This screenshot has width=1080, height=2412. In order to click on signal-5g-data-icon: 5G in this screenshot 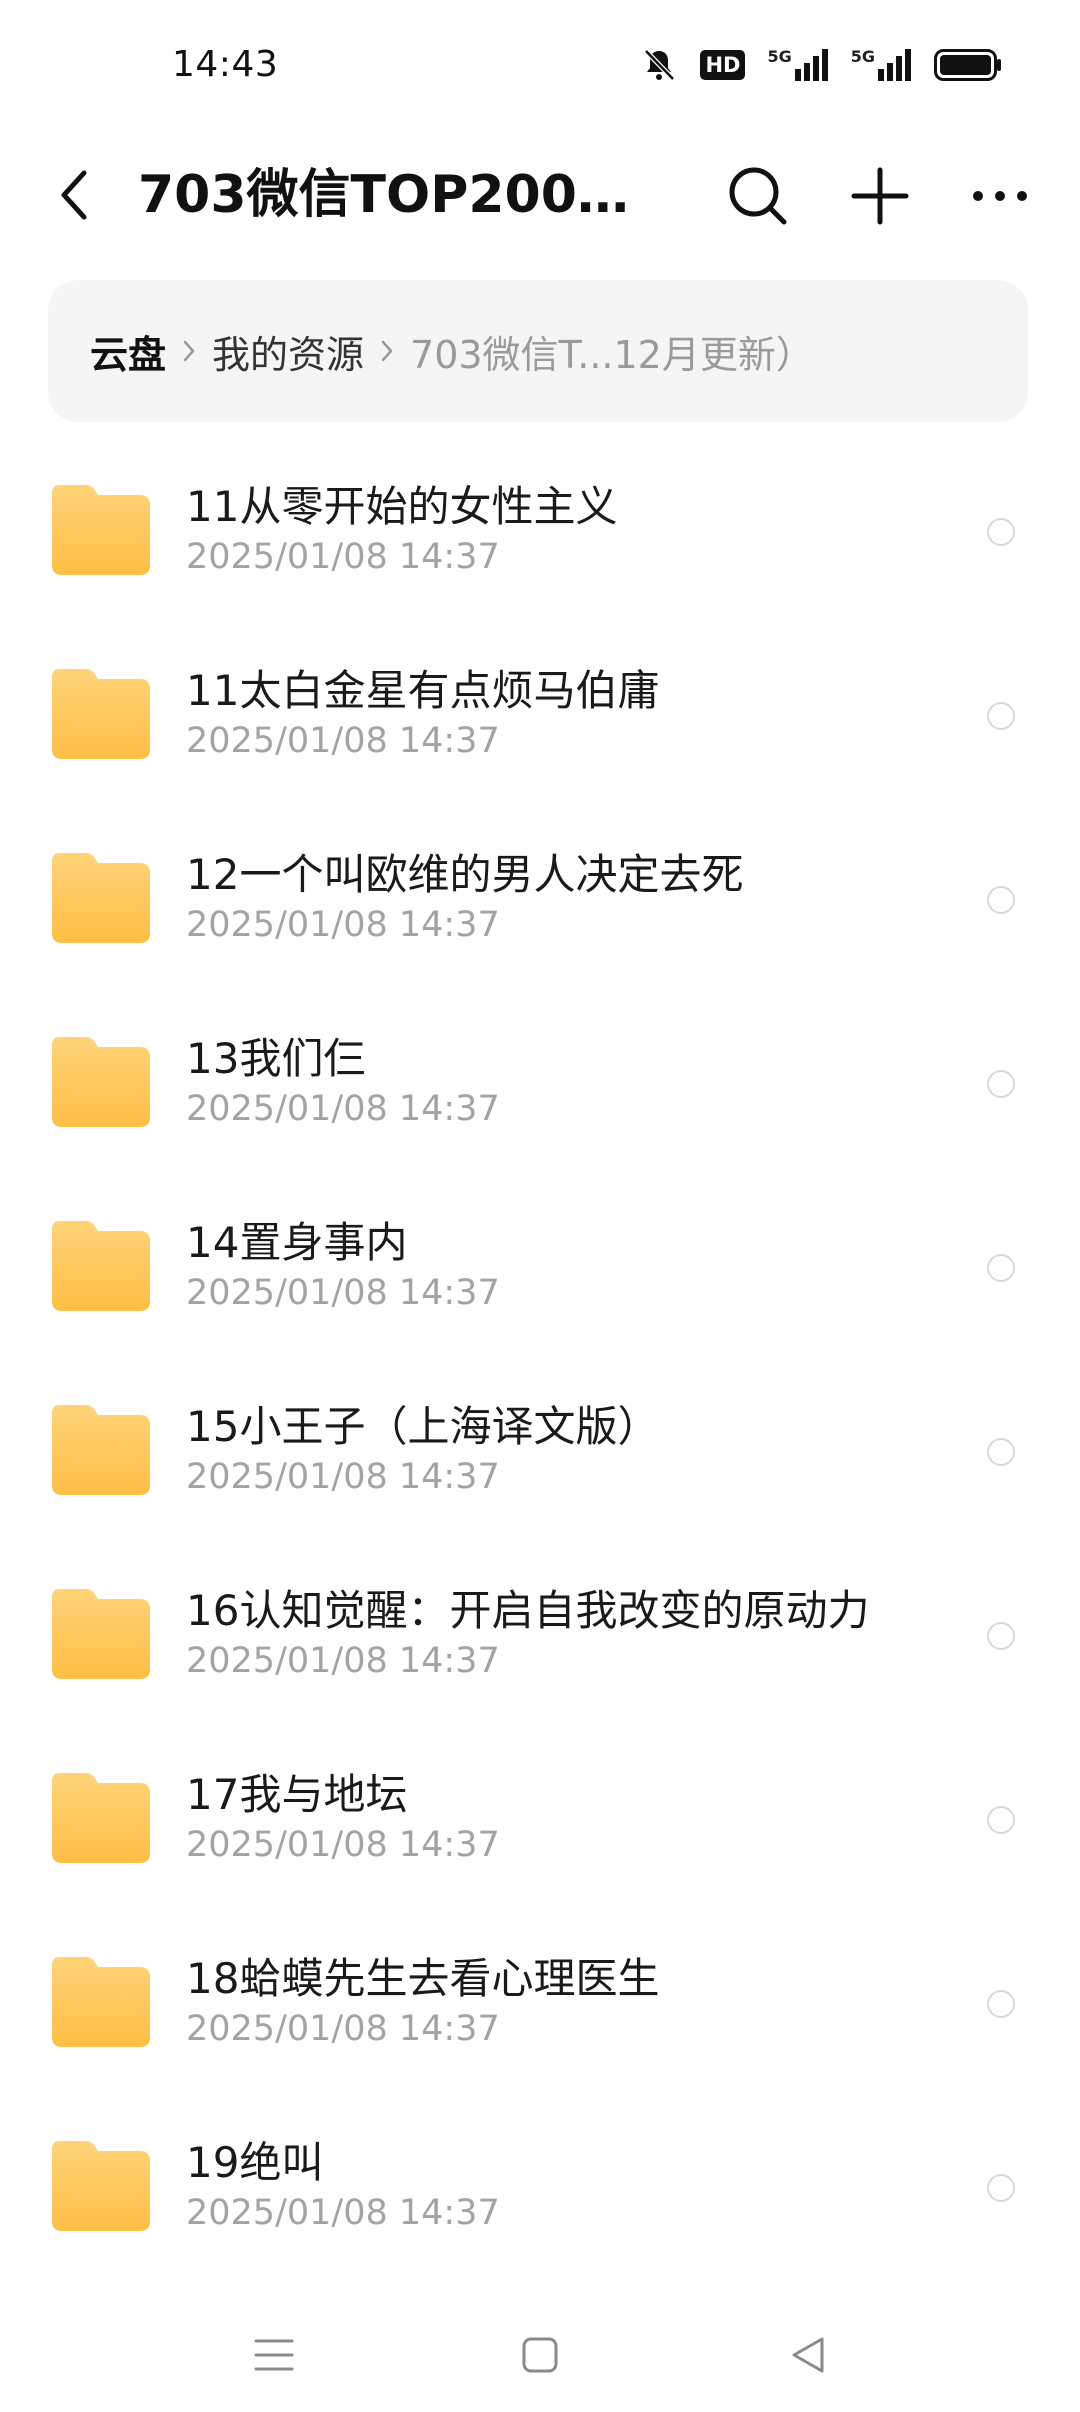, I will do `click(881, 65)`.